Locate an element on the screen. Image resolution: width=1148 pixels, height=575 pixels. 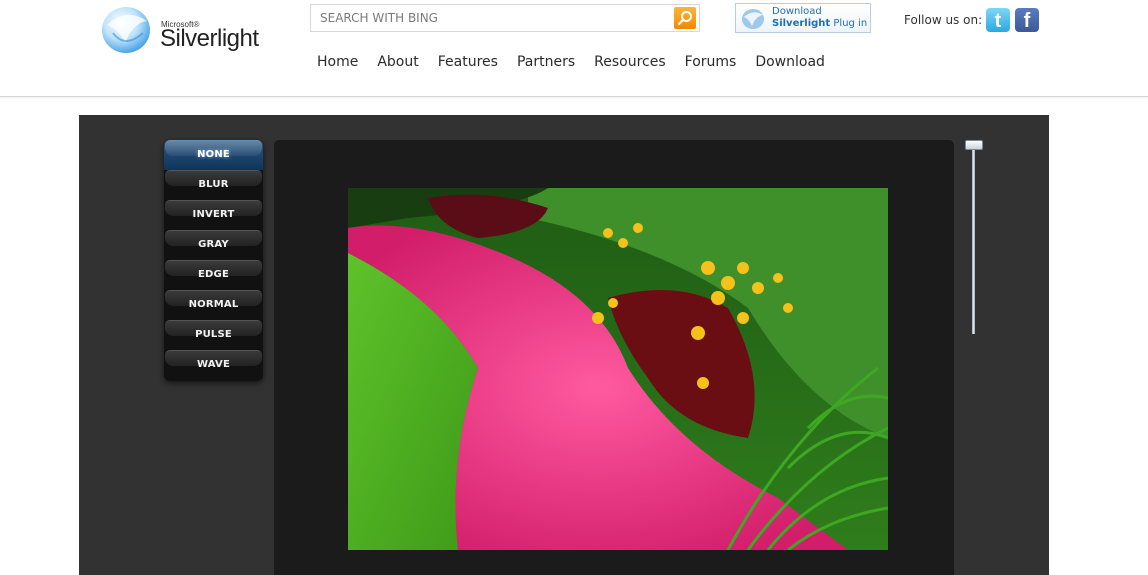
effect-normal-button: NORMAL is located at coordinates (213, 305).